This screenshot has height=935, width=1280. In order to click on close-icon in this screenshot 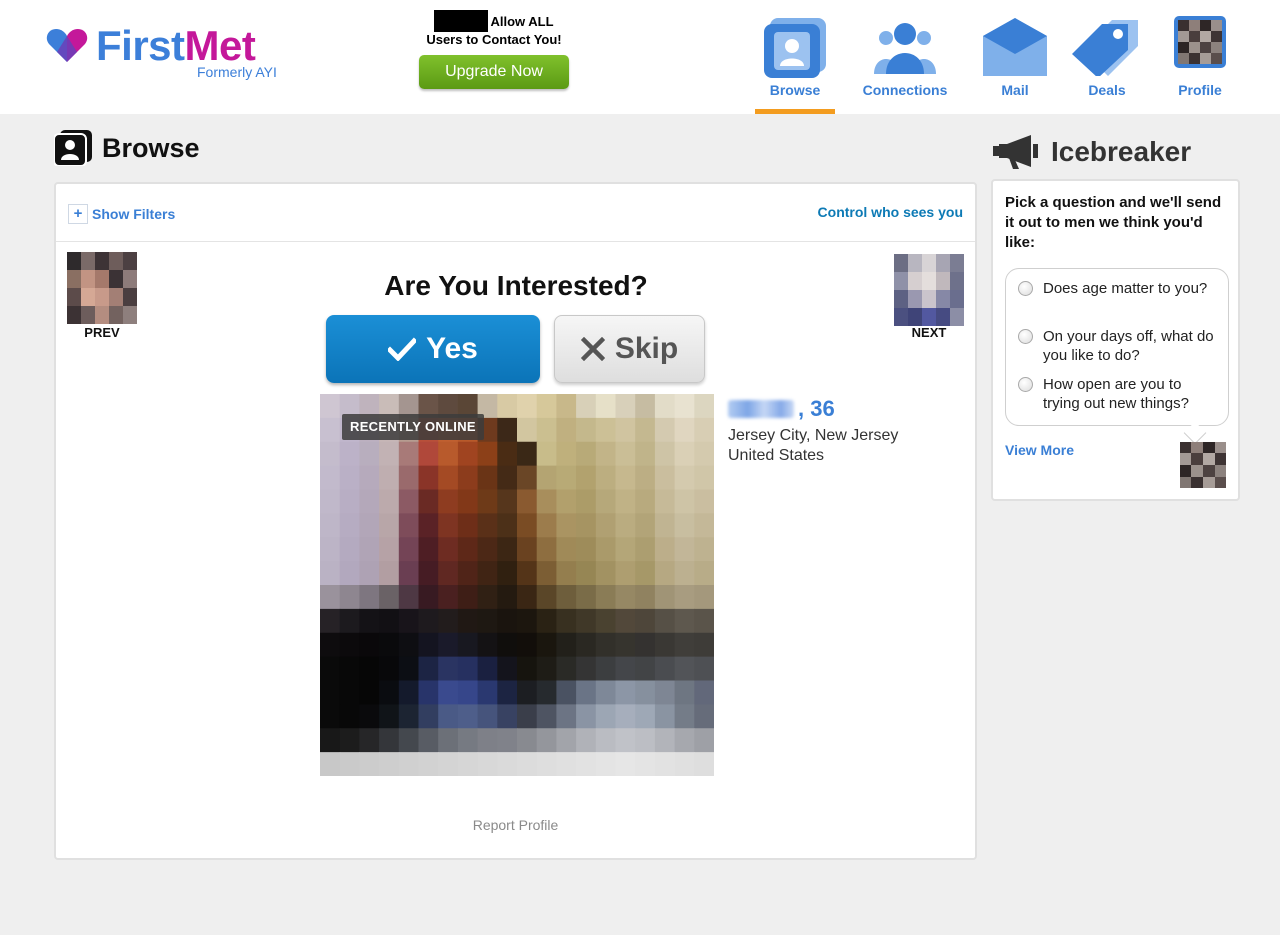, I will do `click(592, 349)`.